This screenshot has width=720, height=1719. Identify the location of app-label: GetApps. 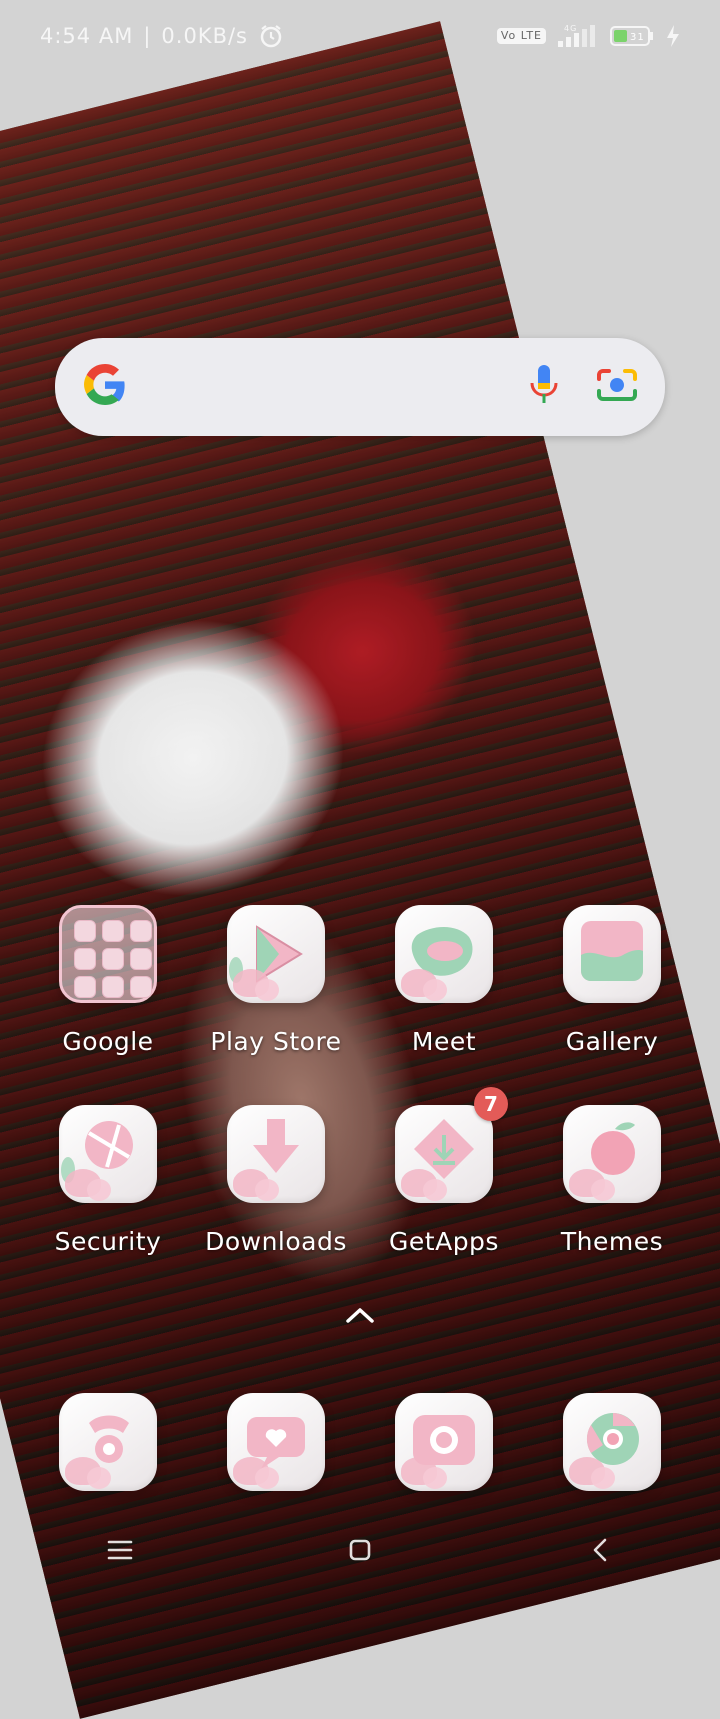
(444, 1241).